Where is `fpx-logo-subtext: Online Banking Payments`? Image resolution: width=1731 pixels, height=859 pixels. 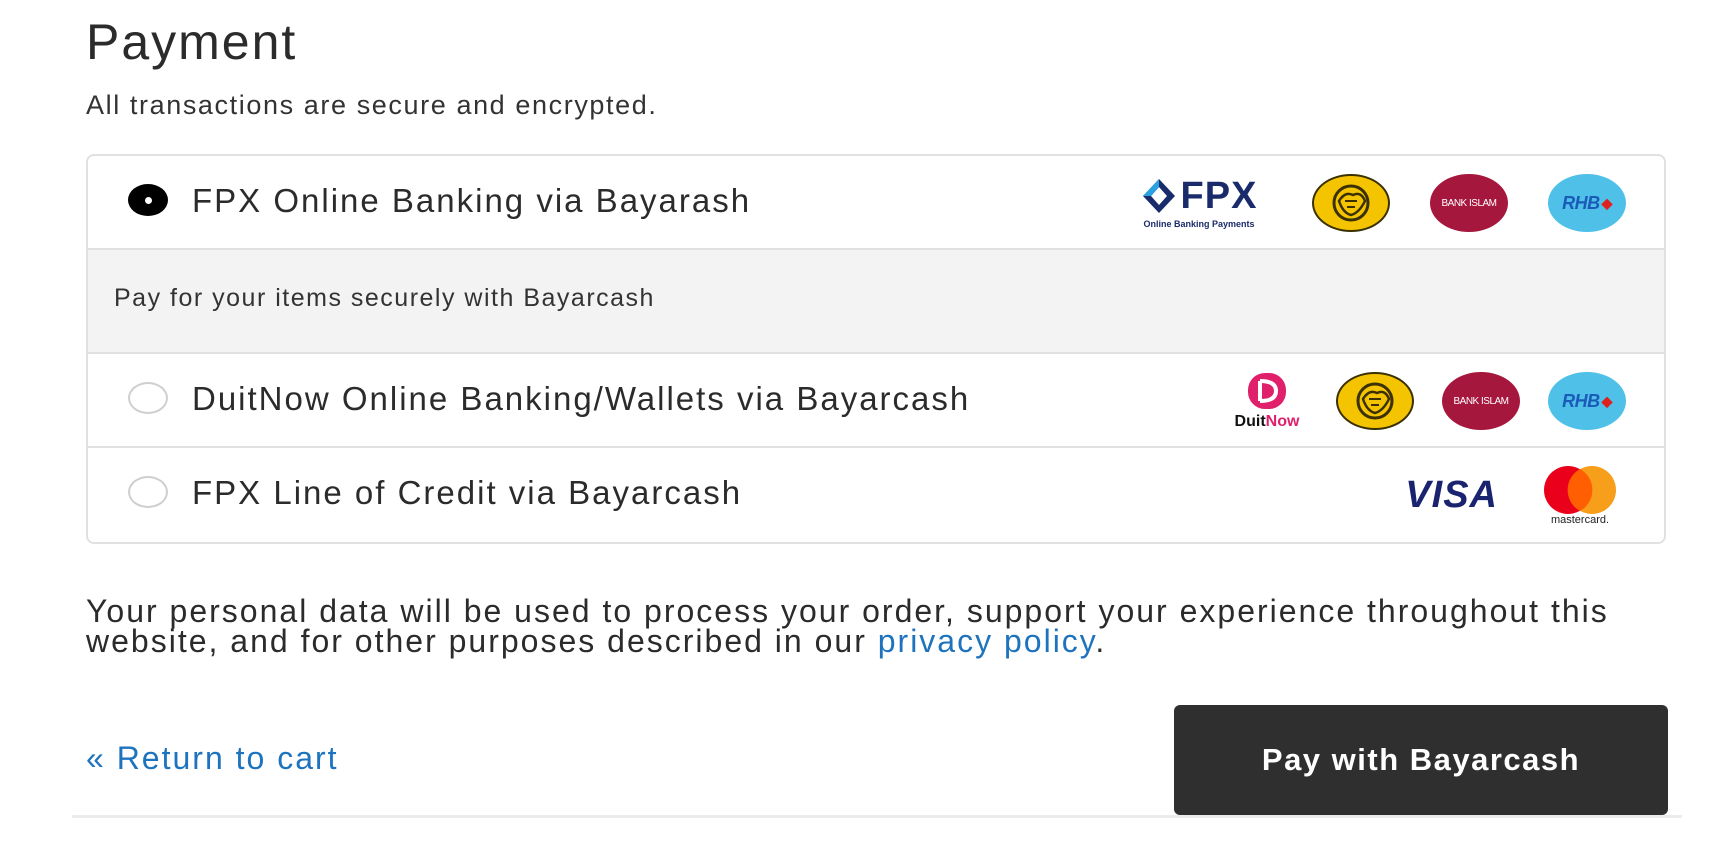 fpx-logo-subtext: Online Banking Payments is located at coordinates (1199, 224).